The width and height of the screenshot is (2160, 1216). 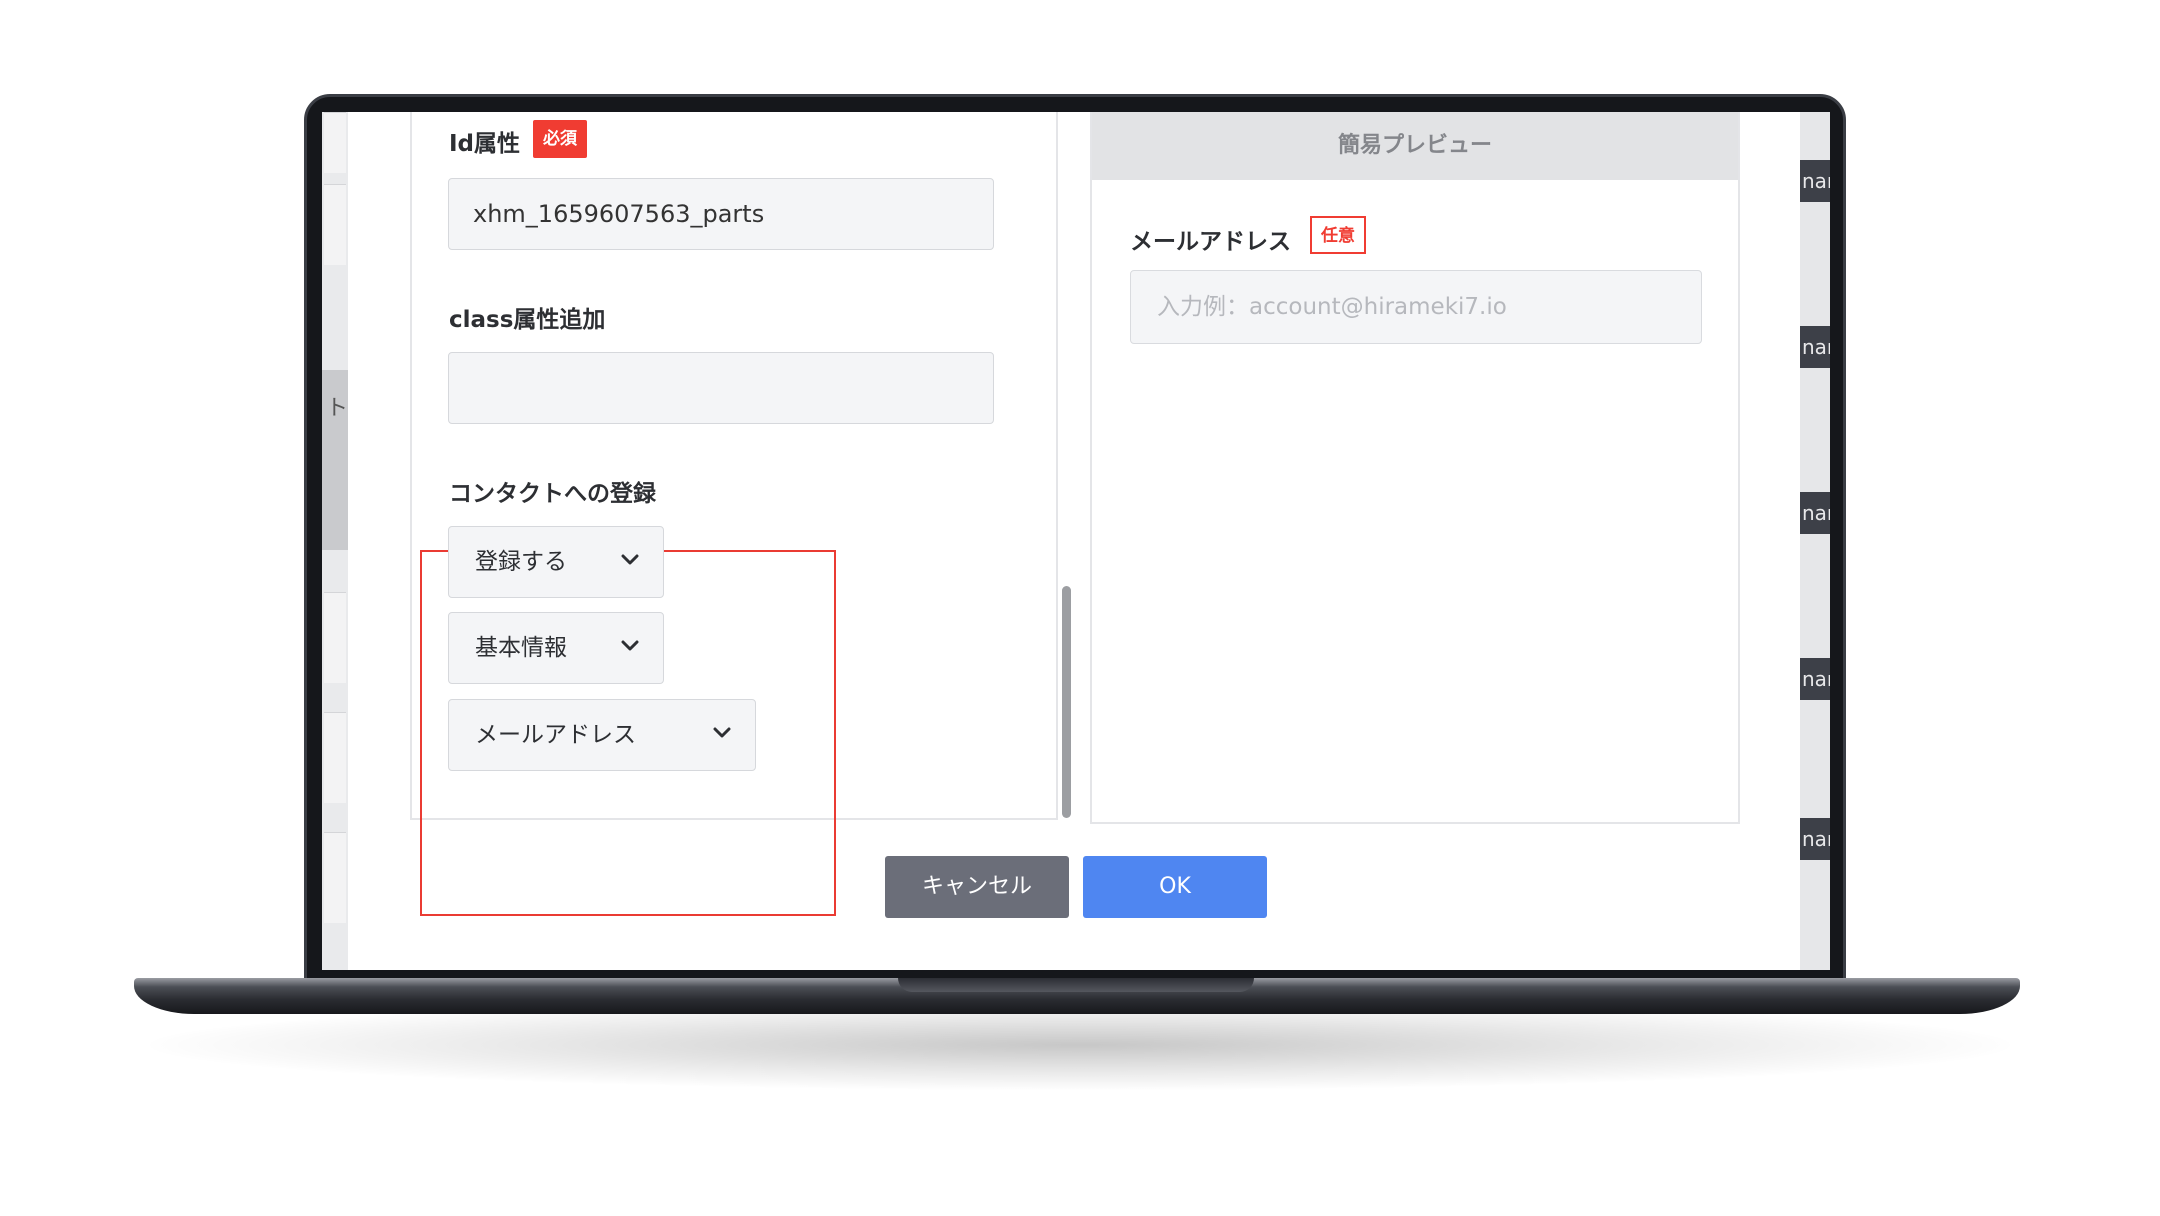 I want to click on id-attribute-input, so click(x=721, y=214).